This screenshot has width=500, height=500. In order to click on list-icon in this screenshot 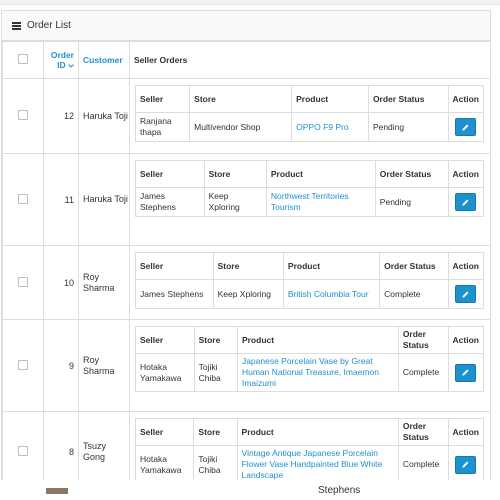, I will do `click(16, 25)`.